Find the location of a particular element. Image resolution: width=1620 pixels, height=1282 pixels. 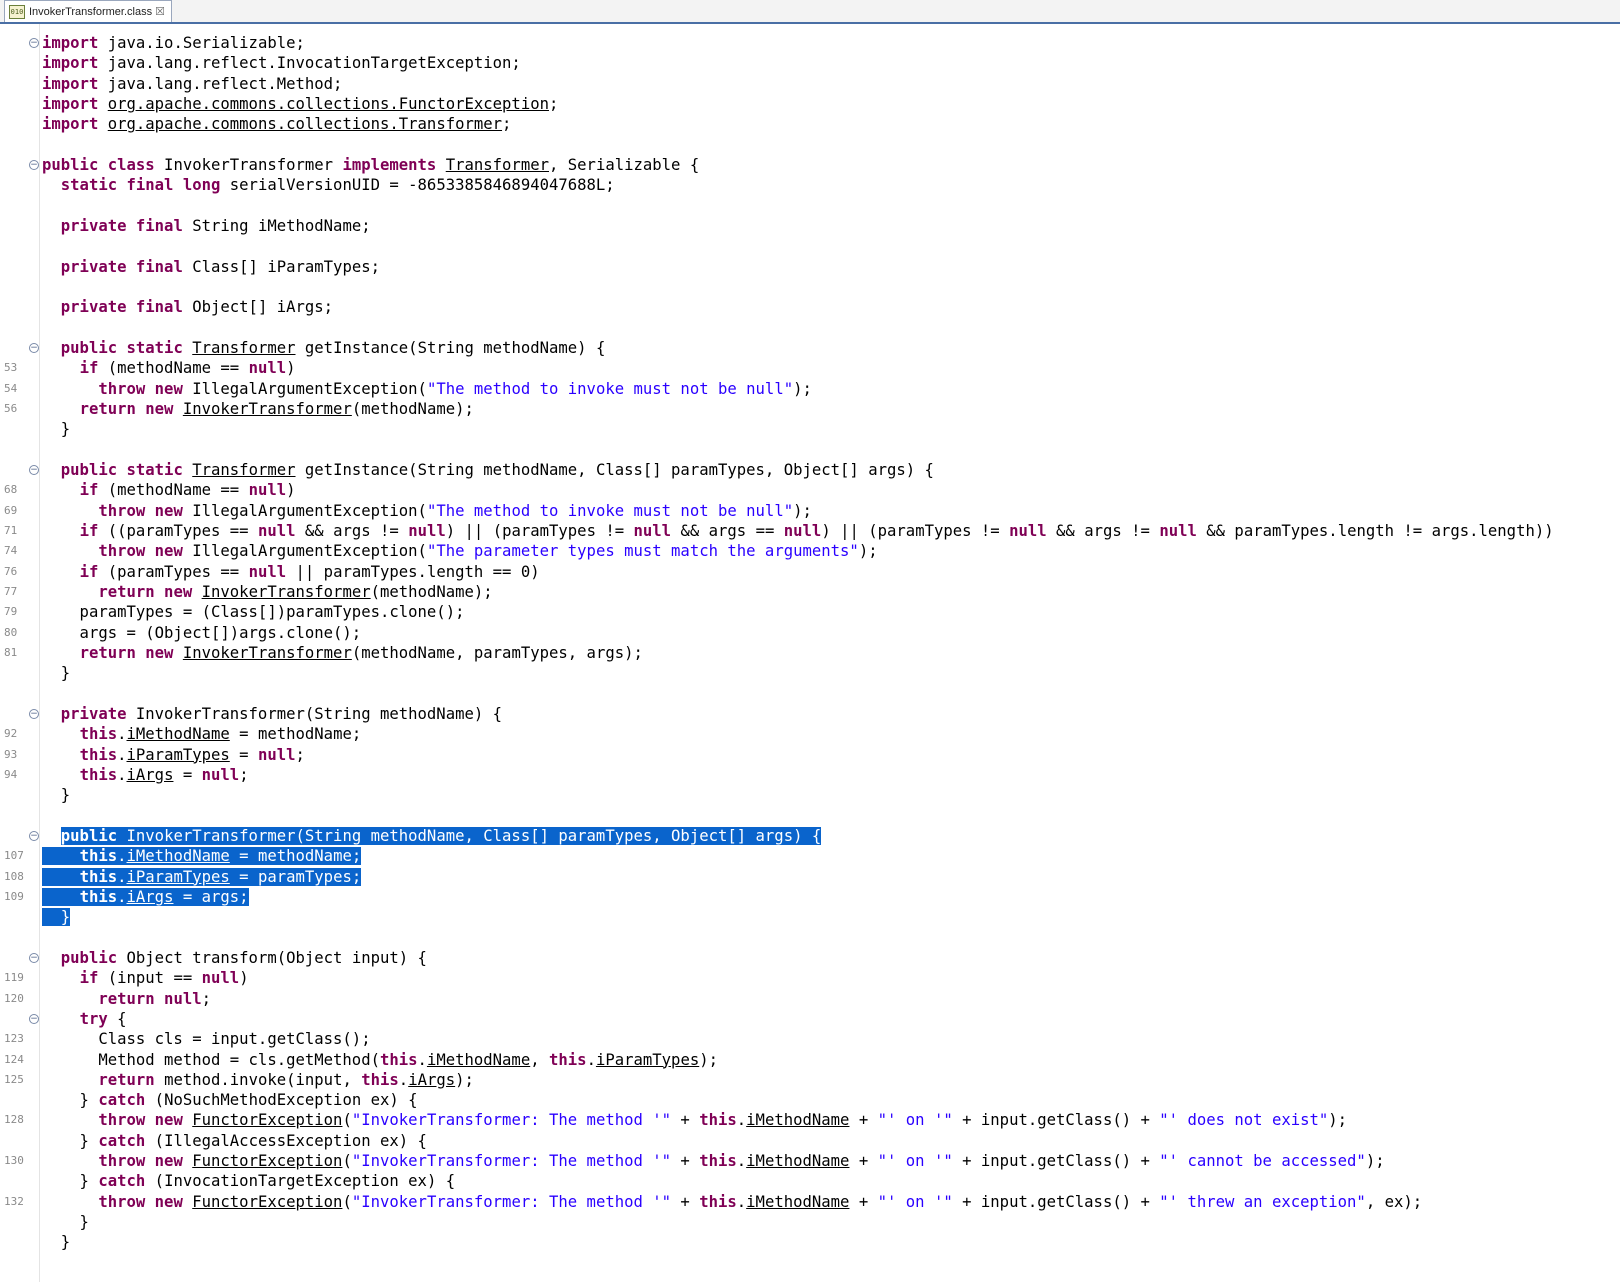

code-text: if (input == null) is located at coordinates (164, 978).